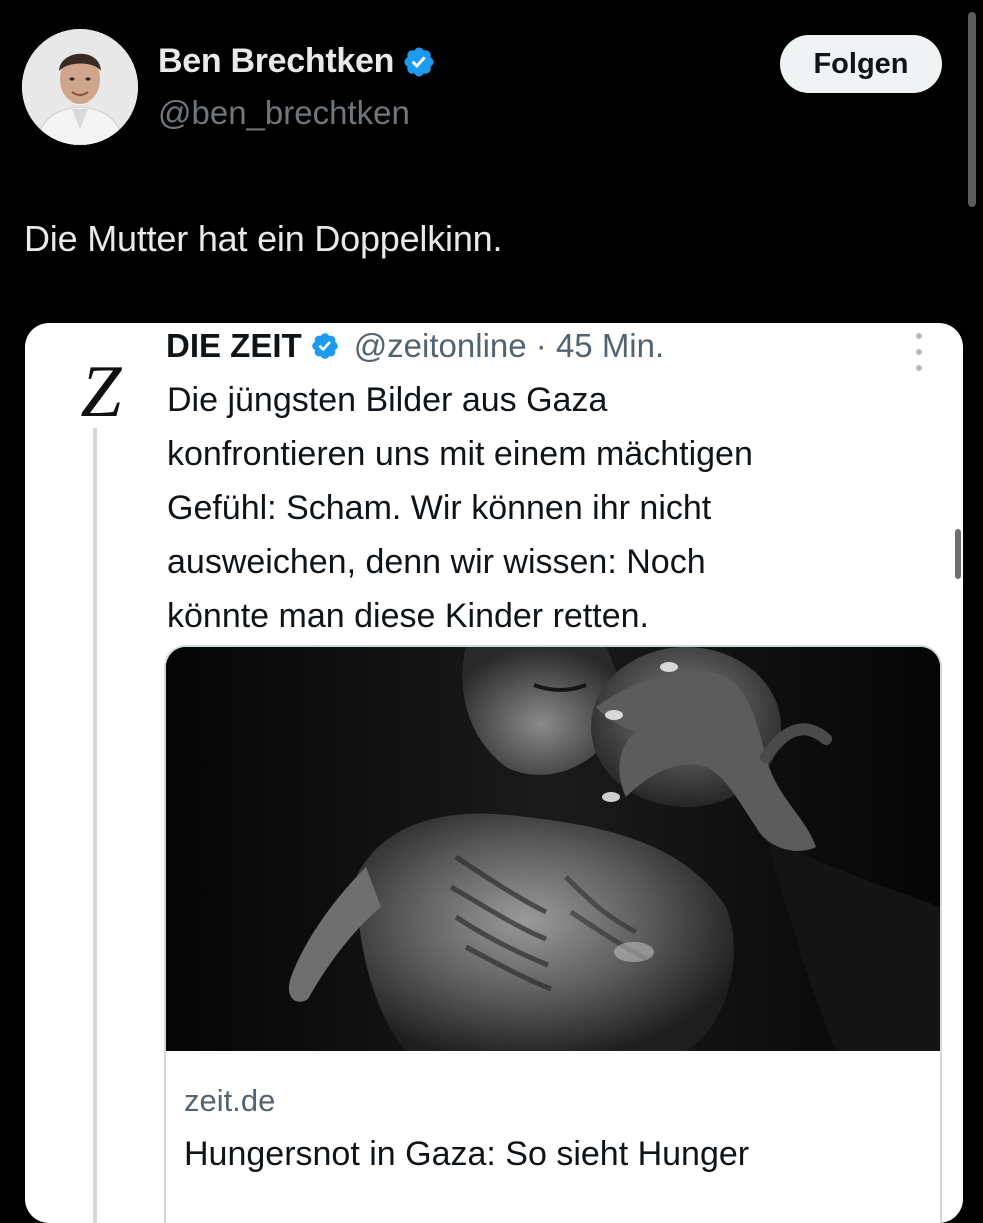 The width and height of the screenshot is (983, 1223). I want to click on quoted-text-line: konfrontieren uns mit einem mächtigen, so click(460, 454).